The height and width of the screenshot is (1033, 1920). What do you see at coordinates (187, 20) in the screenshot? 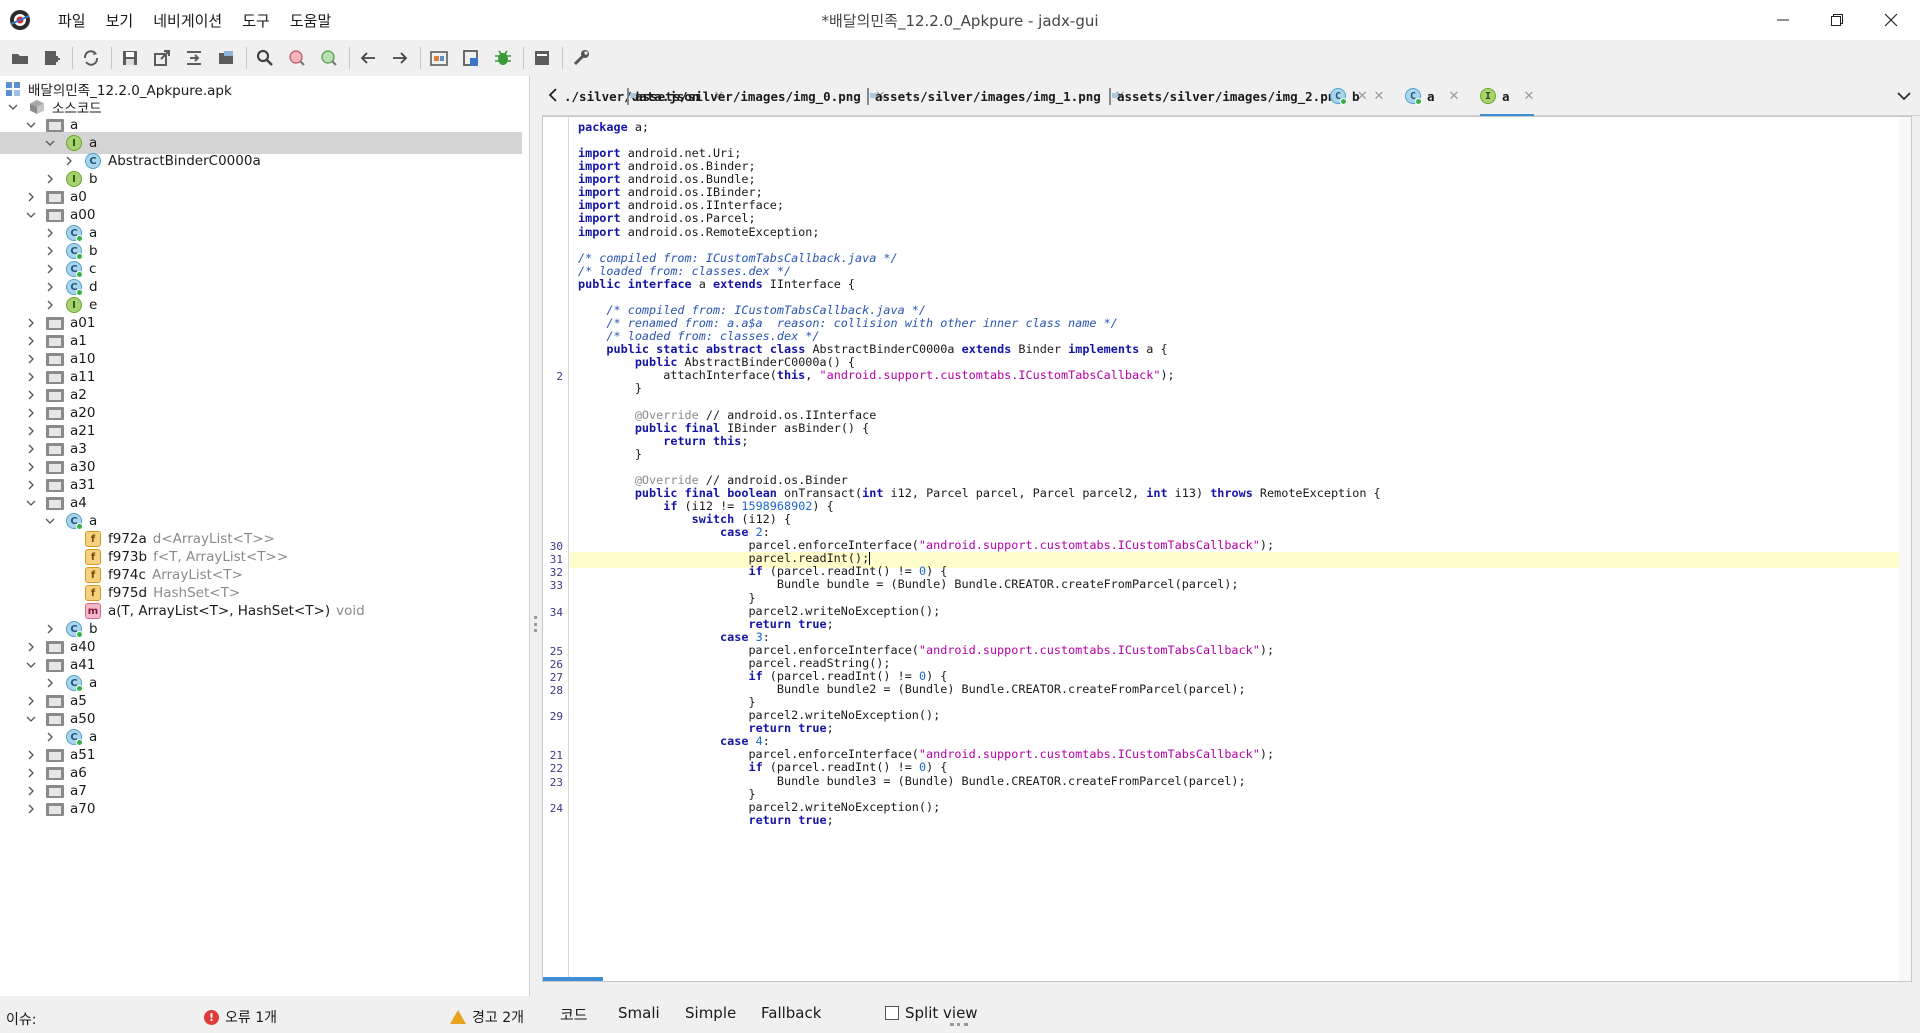
I see `menu-item-2: 네비게이션` at bounding box center [187, 20].